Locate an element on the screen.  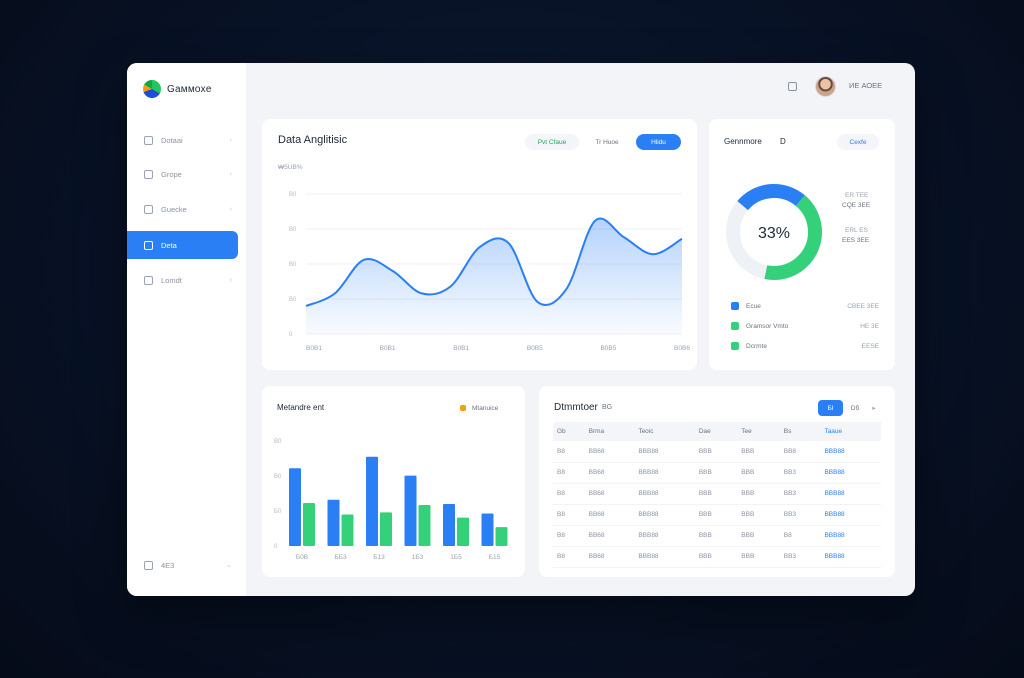
sidebar-footer-settings: 4E3 ⌄ is located at coordinates (182, 565).